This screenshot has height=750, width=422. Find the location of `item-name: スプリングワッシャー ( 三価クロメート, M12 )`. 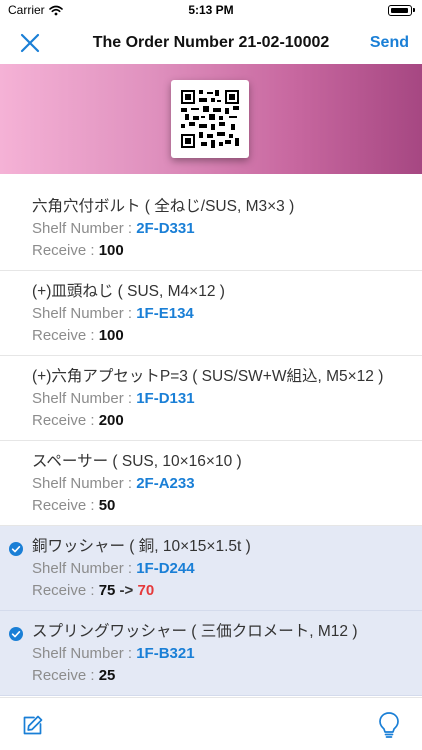

item-name: スプリングワッシャー ( 三価クロメート, M12 ) is located at coordinates (195, 631).